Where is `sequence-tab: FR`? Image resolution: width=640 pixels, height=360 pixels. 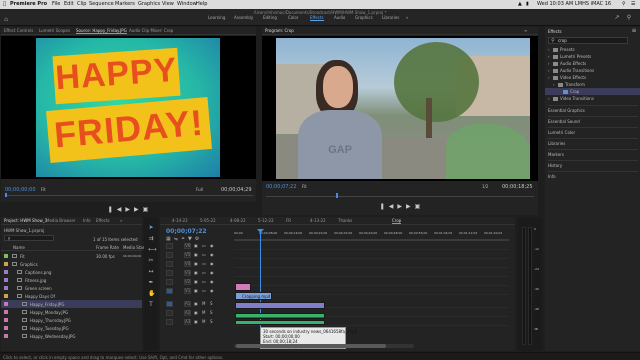
sequence-tab: FR is located at coordinates (288, 220).